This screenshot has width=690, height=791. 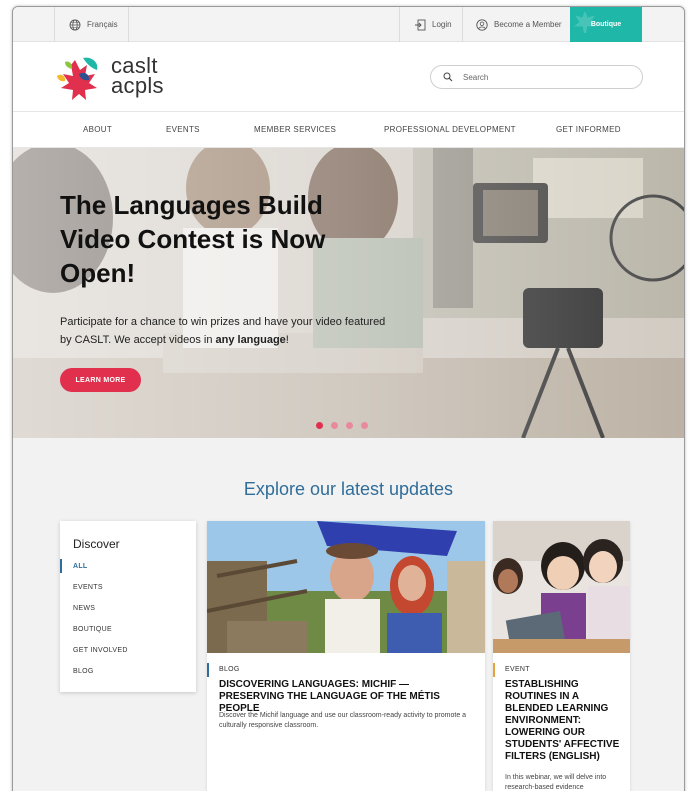 I want to click on filter-boutique: BOUTIQUE, so click(x=92, y=629).